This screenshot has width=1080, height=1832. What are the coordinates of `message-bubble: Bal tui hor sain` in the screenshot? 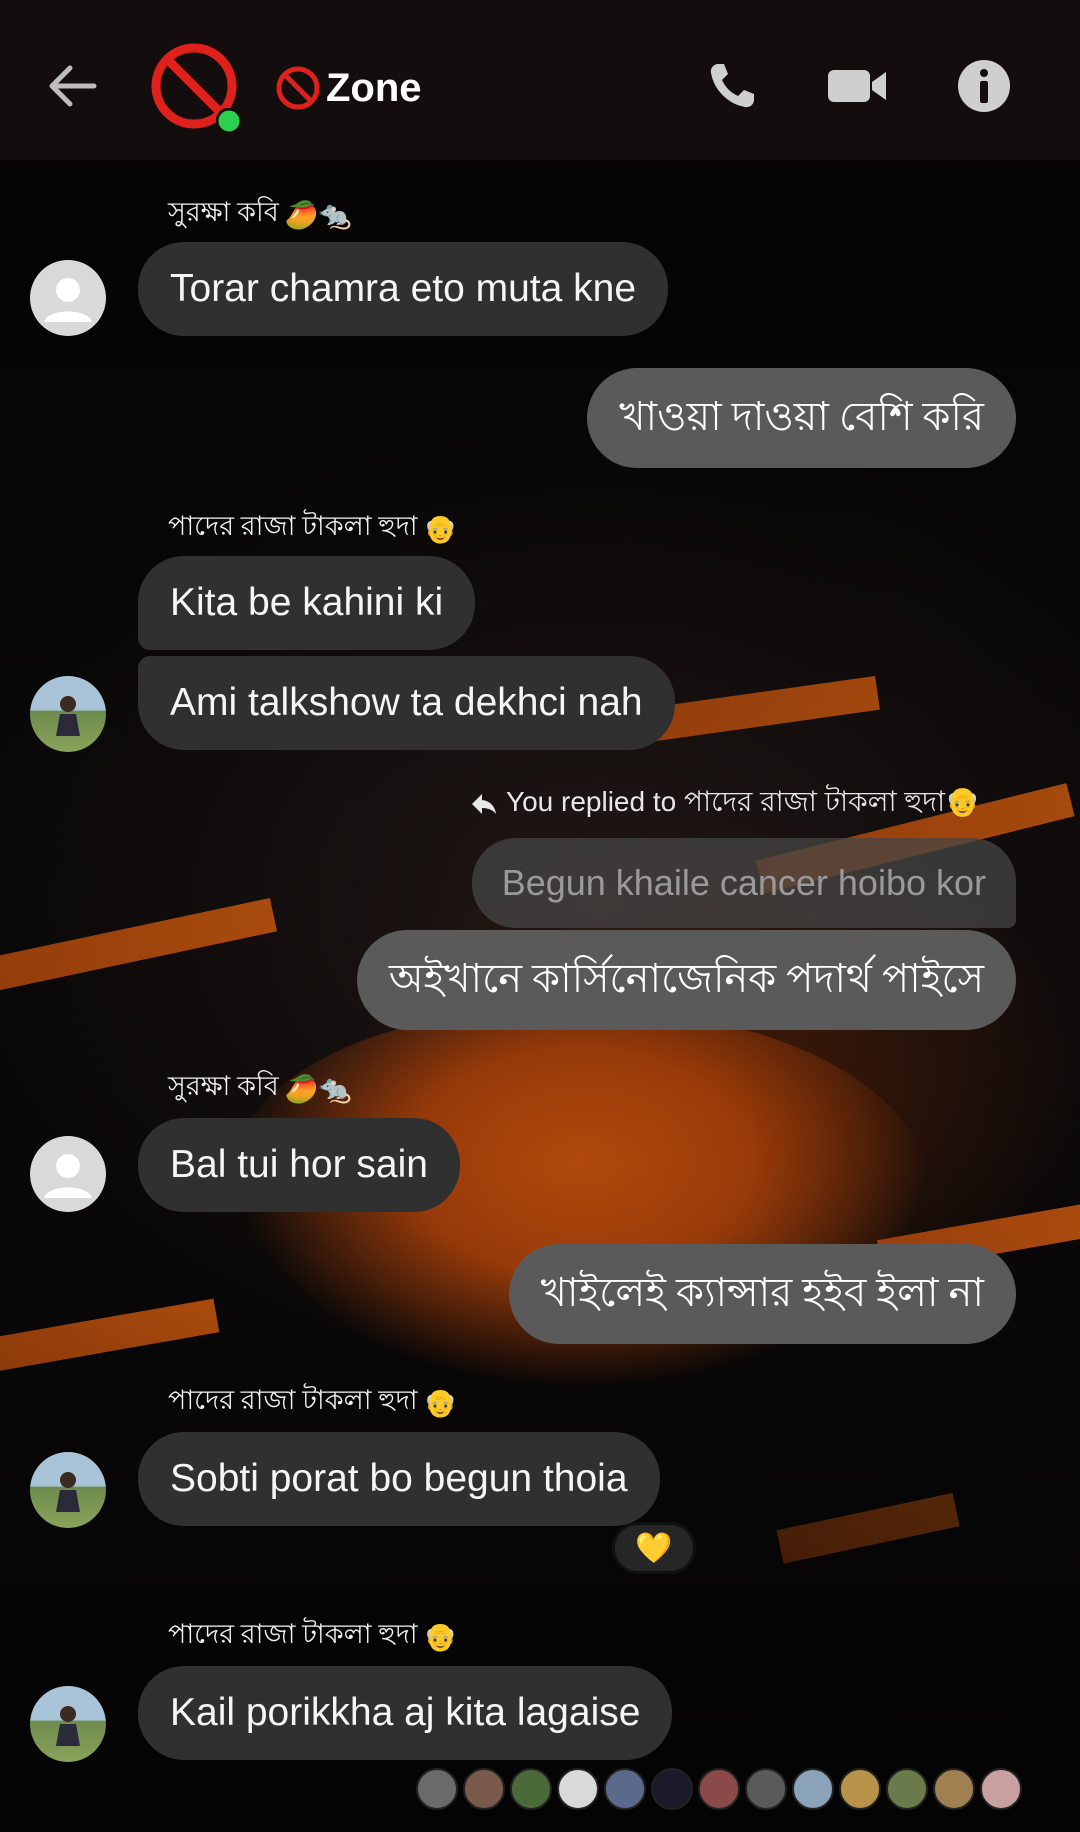 It's located at (299, 1165).